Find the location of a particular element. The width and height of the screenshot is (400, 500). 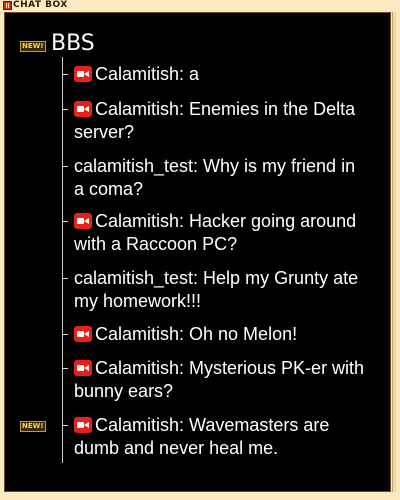

bbs-title: BBS is located at coordinates (73, 44).